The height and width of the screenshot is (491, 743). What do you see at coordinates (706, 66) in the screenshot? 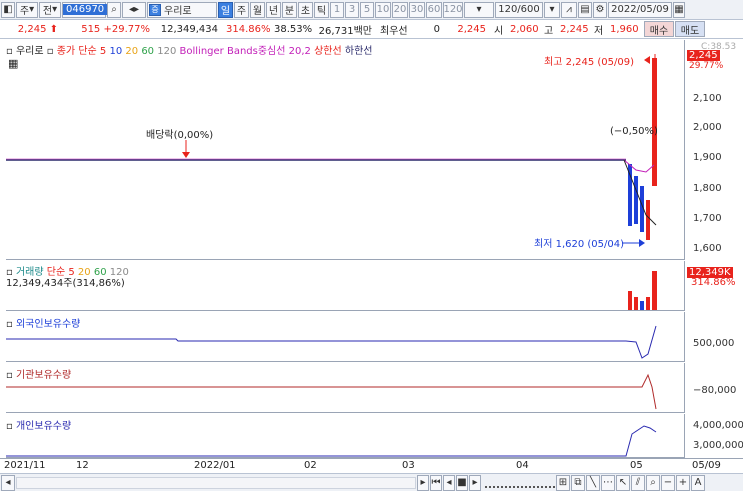
I see `current-pct-label: 29.77%` at bounding box center [706, 66].